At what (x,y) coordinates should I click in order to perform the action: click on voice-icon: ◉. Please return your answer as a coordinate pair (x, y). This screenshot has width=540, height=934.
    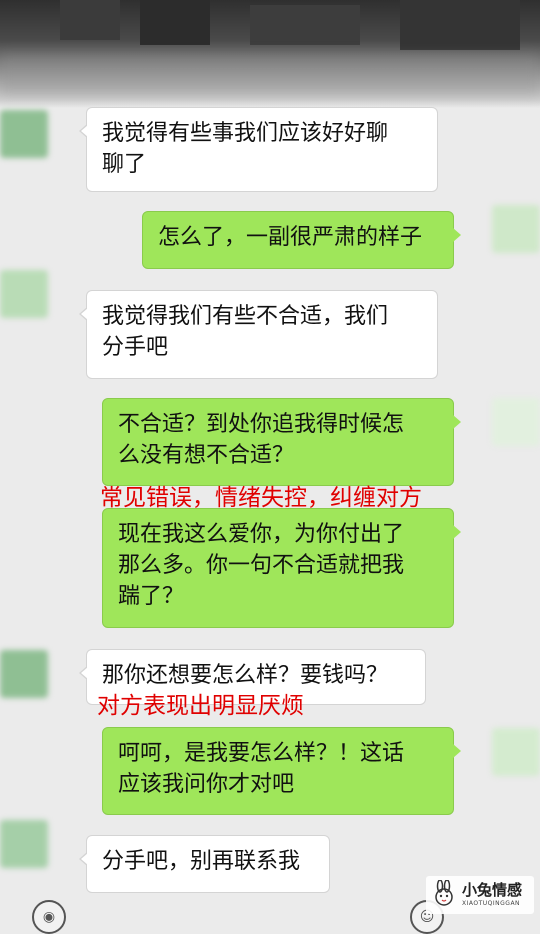
    Looking at the image, I should click on (49, 917).